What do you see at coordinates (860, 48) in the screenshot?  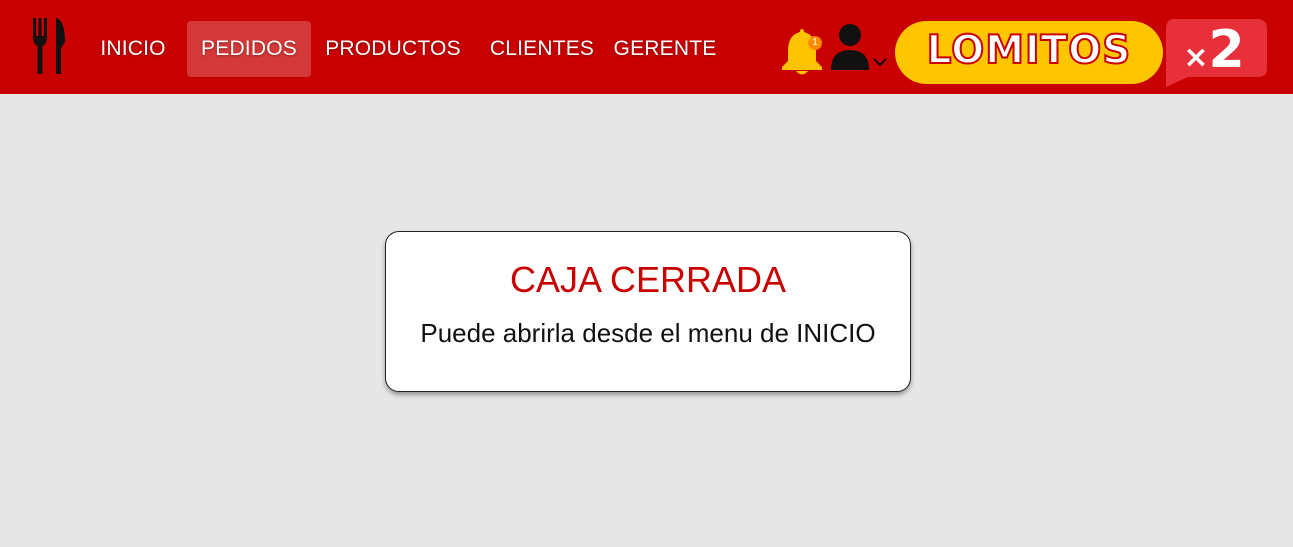 I see `user-icon` at bounding box center [860, 48].